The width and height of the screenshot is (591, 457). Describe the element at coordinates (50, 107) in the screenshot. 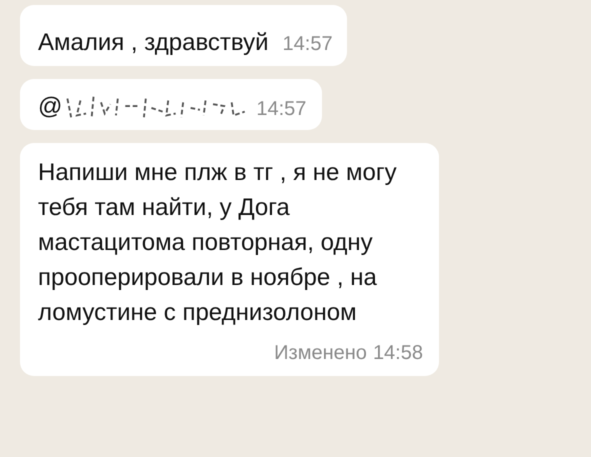

I see `message-text: @` at that location.